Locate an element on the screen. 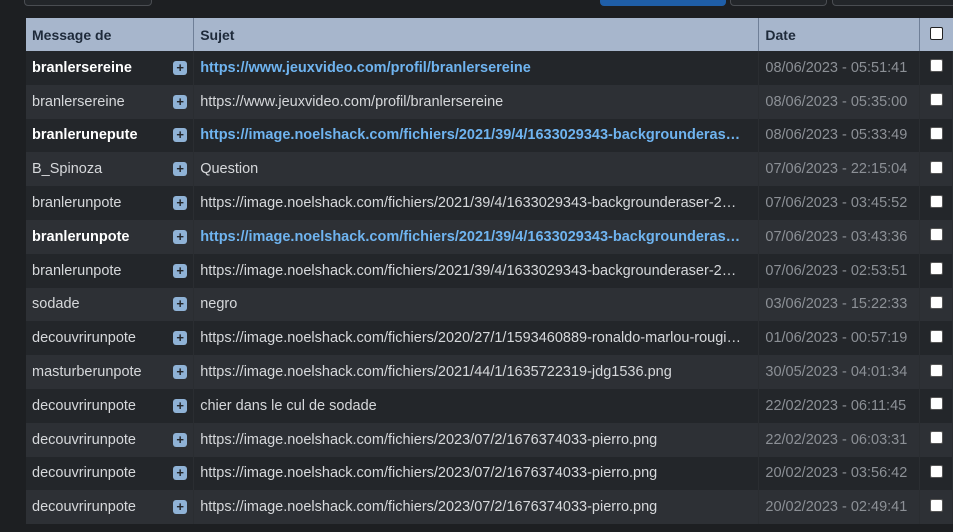  sender-cell: B_Spinoza + is located at coordinates (110, 169).